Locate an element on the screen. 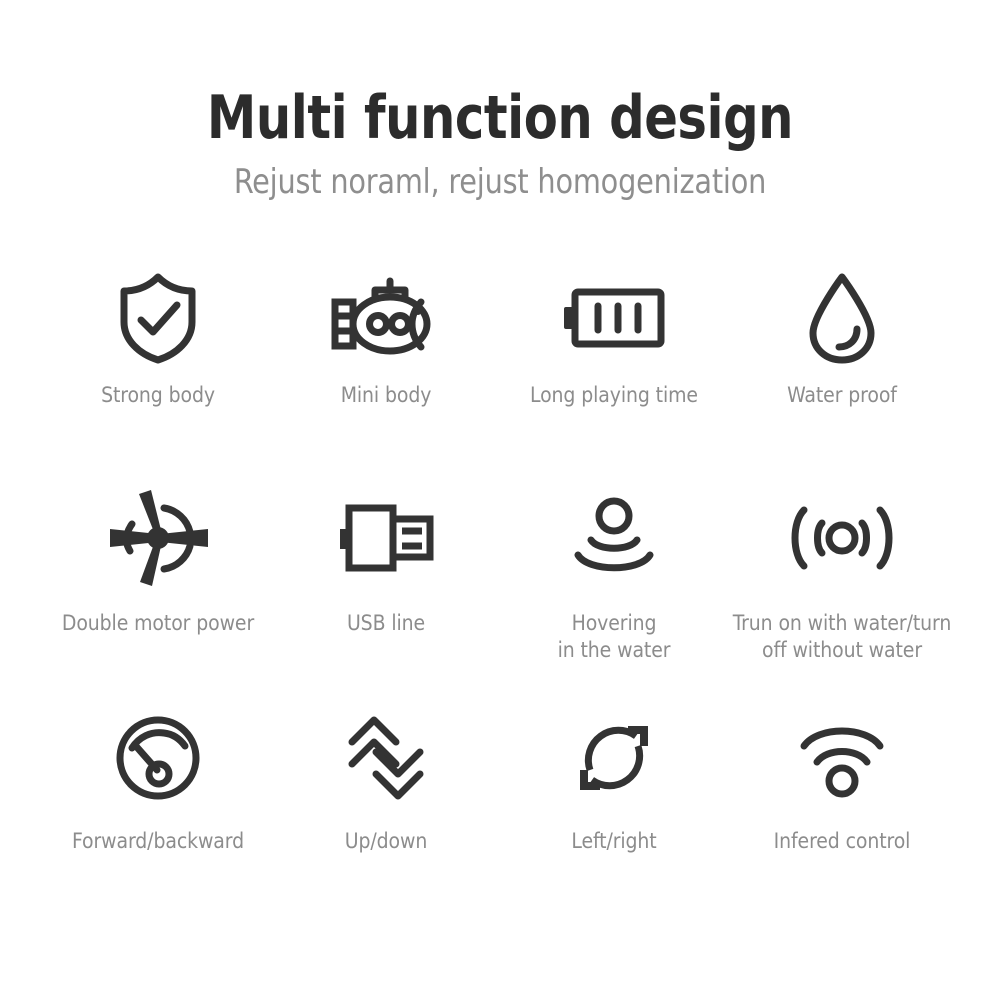  hovering-waves-icon is located at coordinates (614, 538).